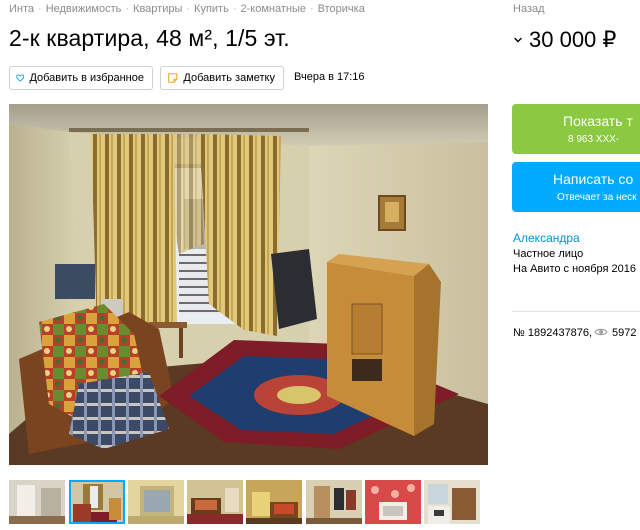  Describe the element at coordinates (273, 9) in the screenshot. I see `breadcrumb-item-two-room: 2-комнатные` at that location.